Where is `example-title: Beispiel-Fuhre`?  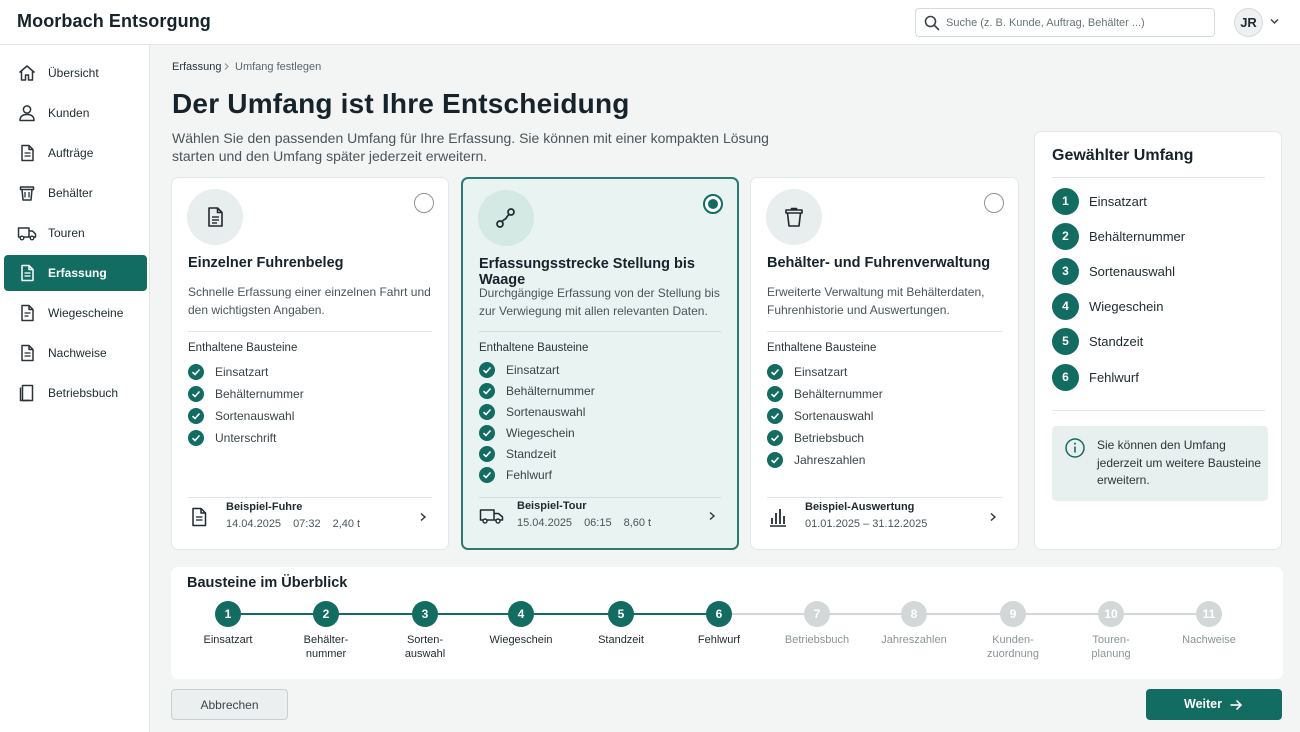
example-title: Beispiel-Fuhre is located at coordinates (264, 507).